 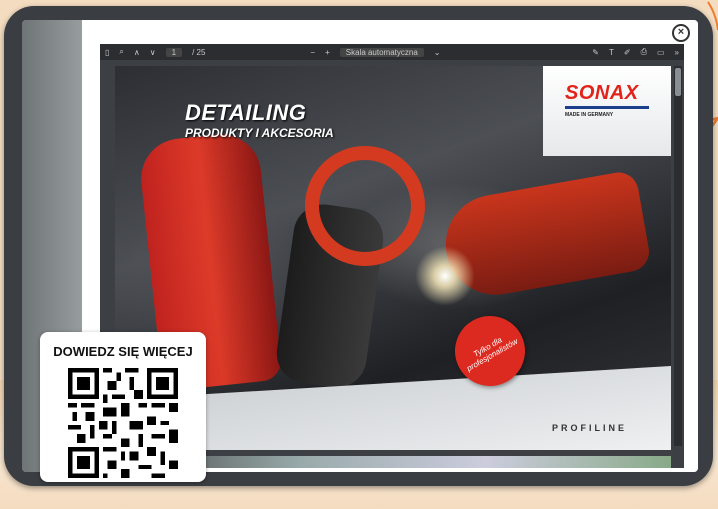 I want to click on qr-code-icon, so click(x=123, y=423).